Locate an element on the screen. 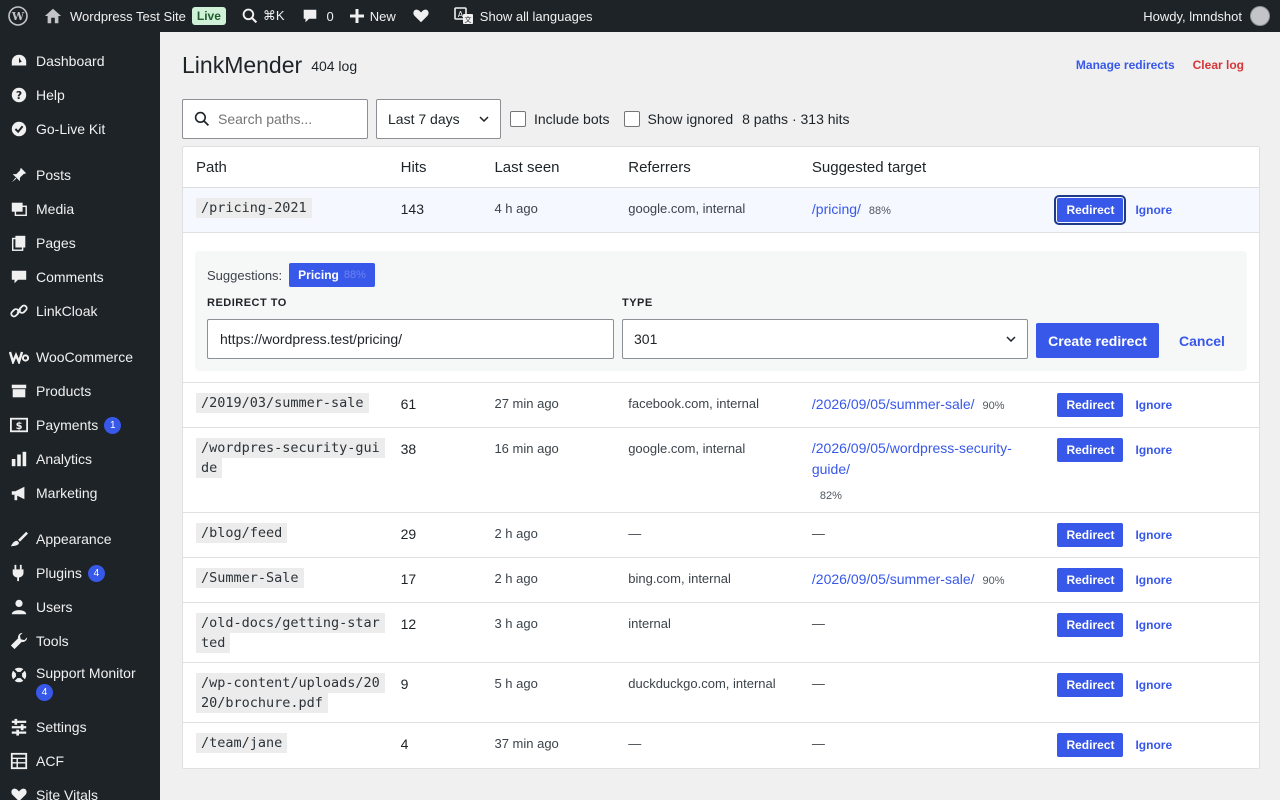 This screenshot has height=800, width=1280. sidebar-item-products: Products is located at coordinates (80, 391).